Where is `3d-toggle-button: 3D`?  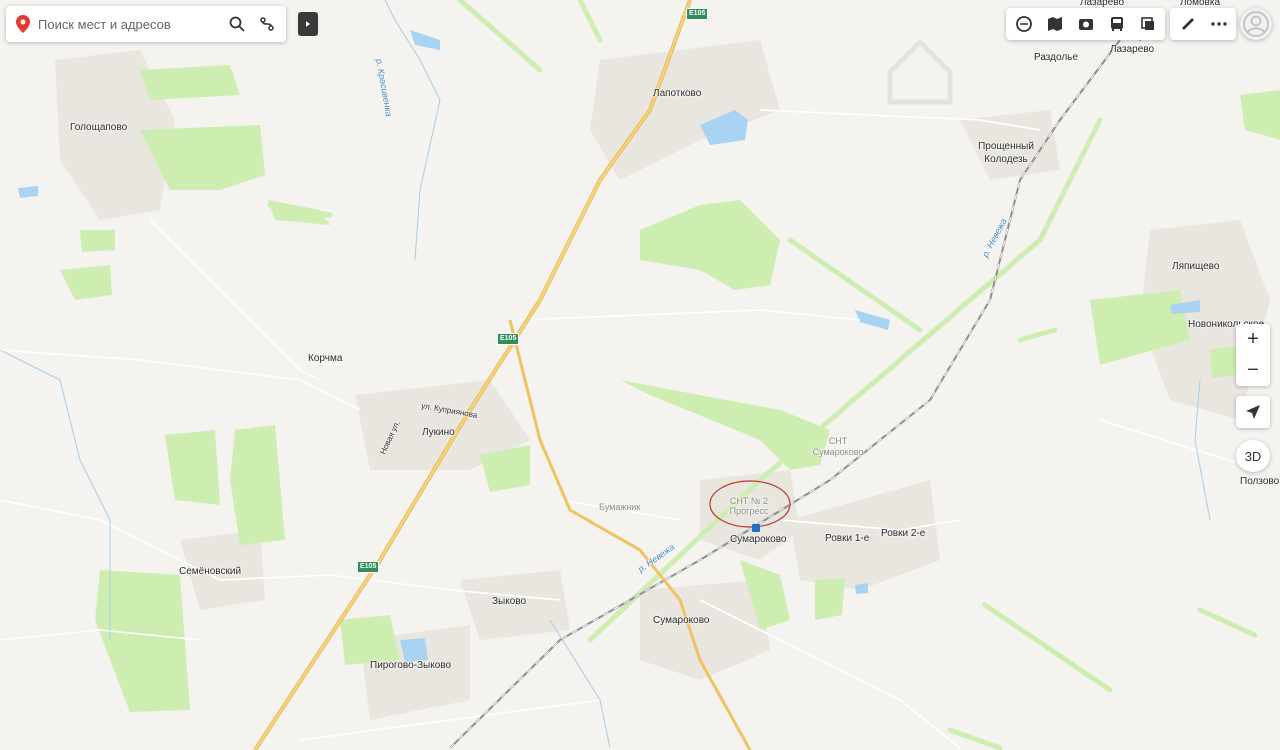
3d-toggle-button: 3D is located at coordinates (1253, 456).